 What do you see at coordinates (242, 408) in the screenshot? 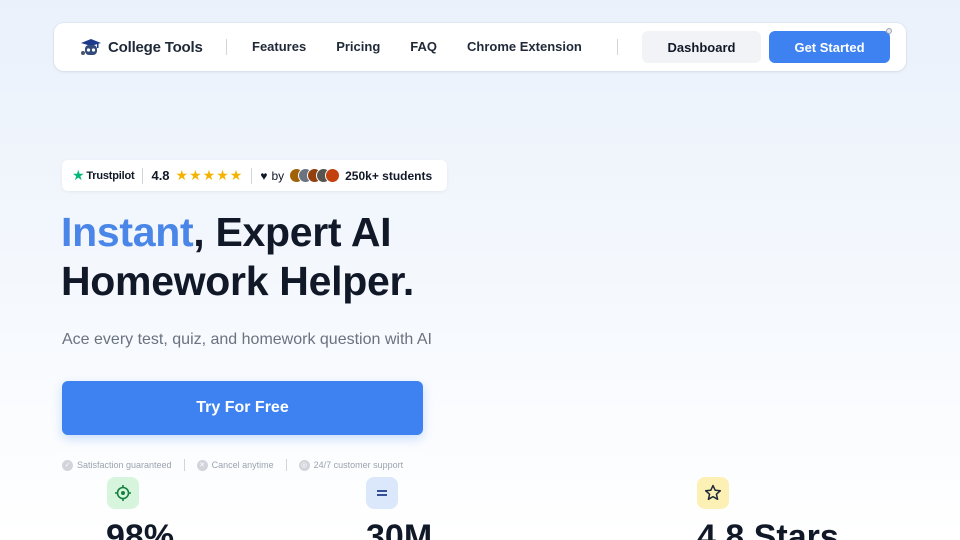
I see `try-for-free-button: Try For Free` at bounding box center [242, 408].